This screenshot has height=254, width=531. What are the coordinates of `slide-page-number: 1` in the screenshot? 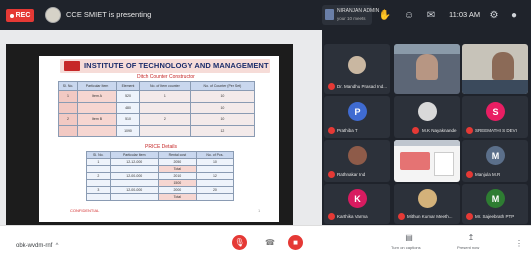 It's located at (259, 210).